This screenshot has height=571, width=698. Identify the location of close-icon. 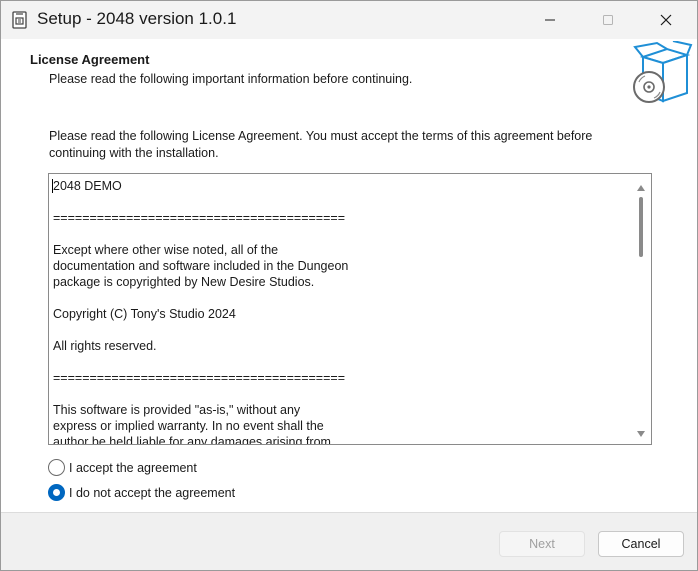
(666, 20).